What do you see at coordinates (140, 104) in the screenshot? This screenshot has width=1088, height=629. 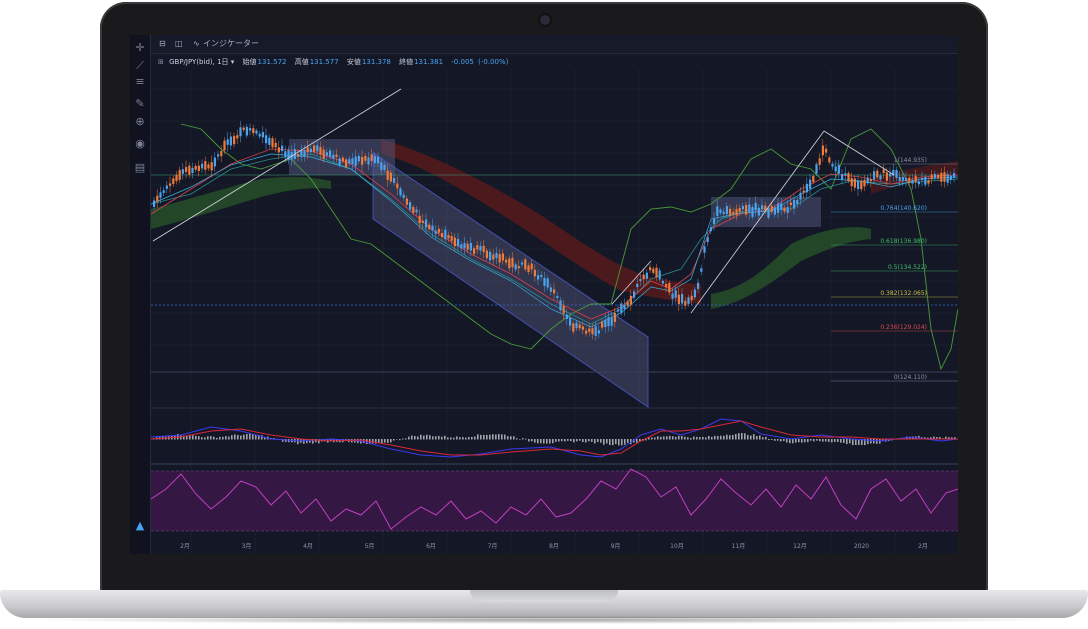 I see `brush-icon: ✎` at bounding box center [140, 104].